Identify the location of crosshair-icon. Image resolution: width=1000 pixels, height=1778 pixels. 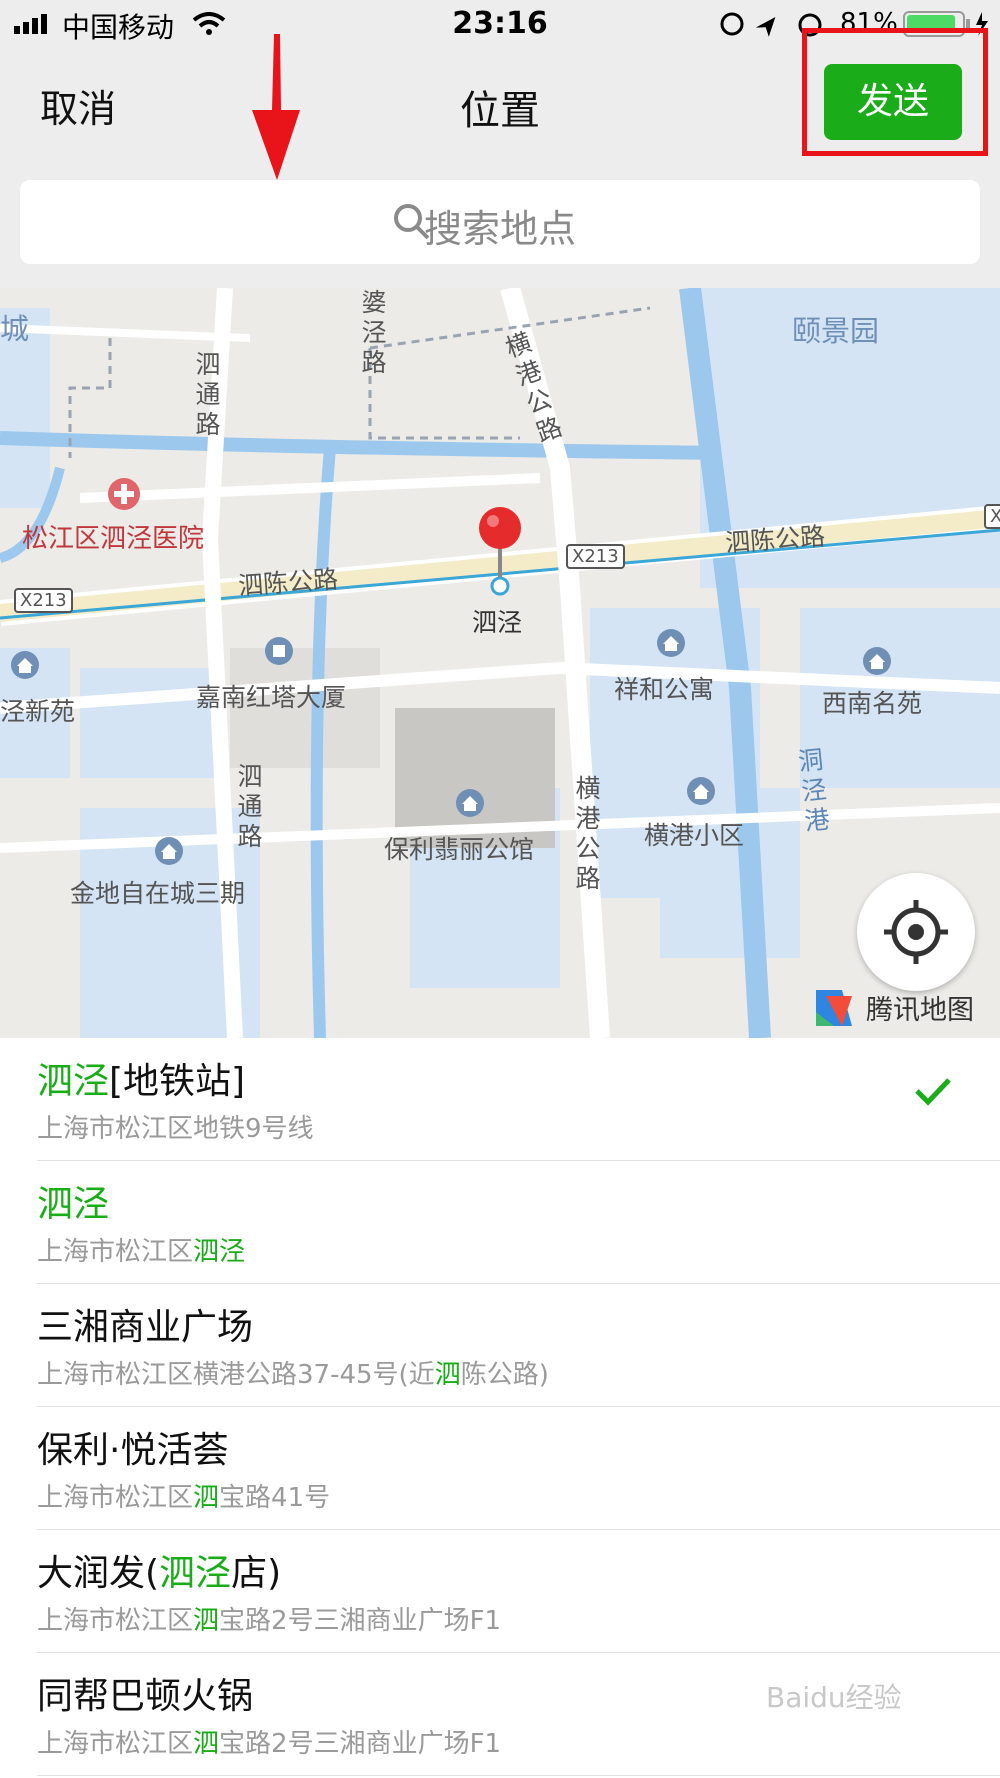
(916, 932).